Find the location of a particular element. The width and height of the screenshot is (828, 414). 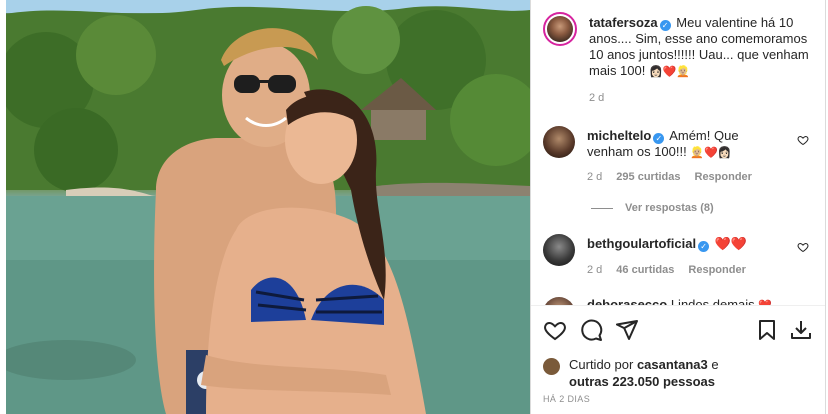

caption-meta: 2 d is located at coordinates (603, 98).